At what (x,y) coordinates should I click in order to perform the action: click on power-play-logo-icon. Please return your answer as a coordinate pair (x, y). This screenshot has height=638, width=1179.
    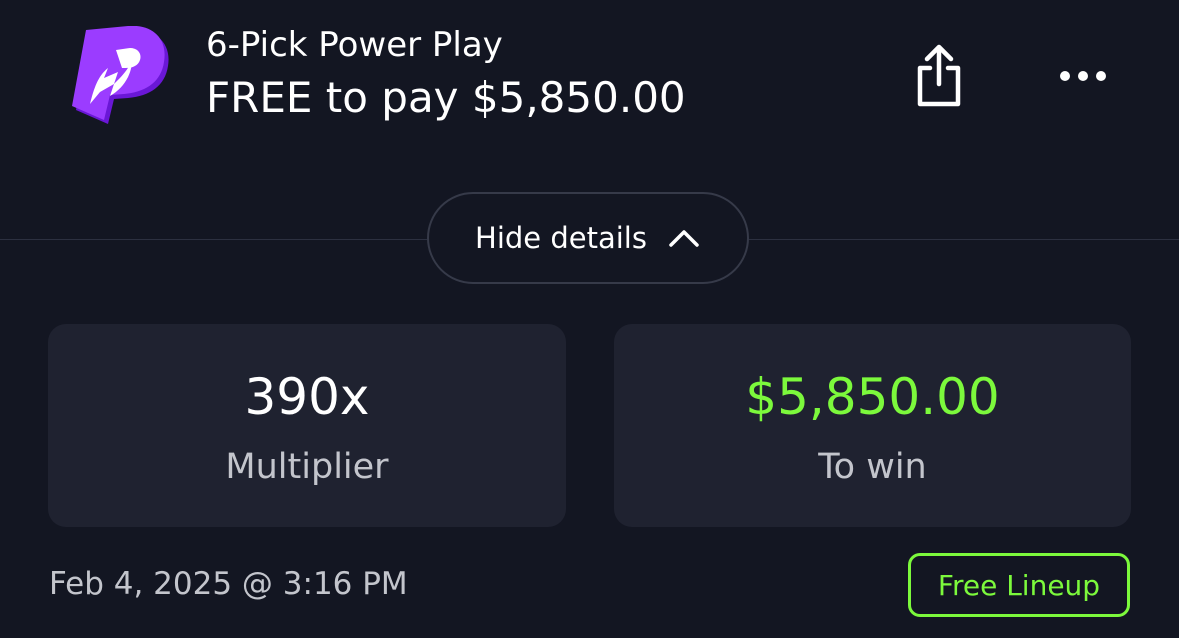
    Looking at the image, I should click on (120, 76).